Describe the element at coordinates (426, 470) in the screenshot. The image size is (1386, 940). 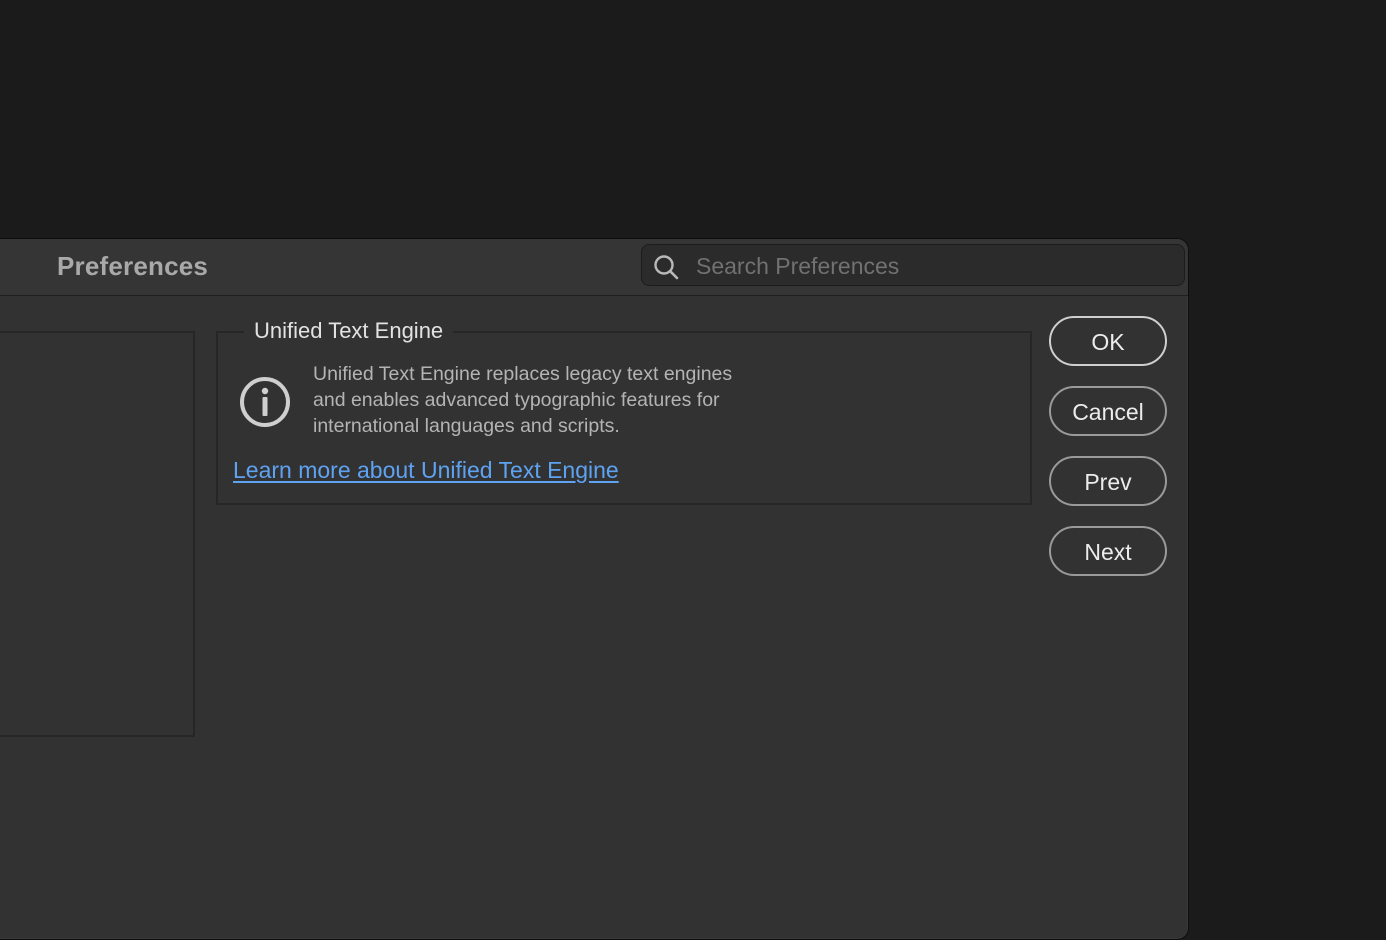
I see `learn-more-link: Learn more about Unified Text Engine` at that location.